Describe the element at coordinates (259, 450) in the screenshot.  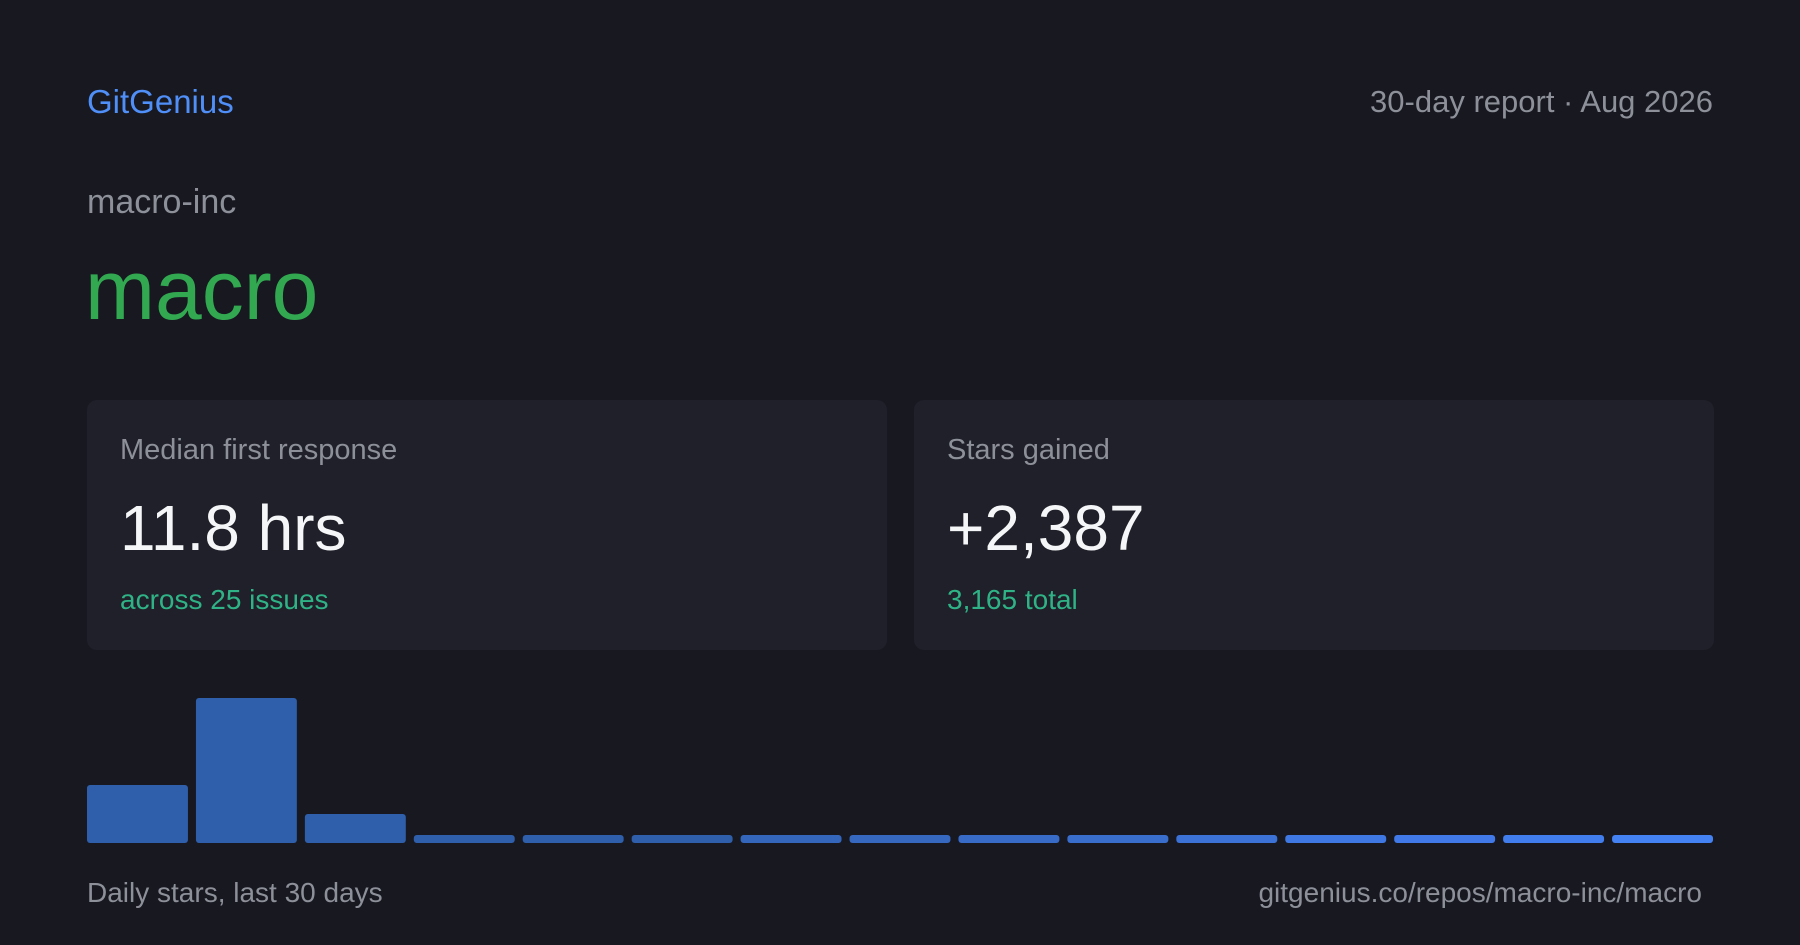
I see `metric-label: Median first response` at that location.